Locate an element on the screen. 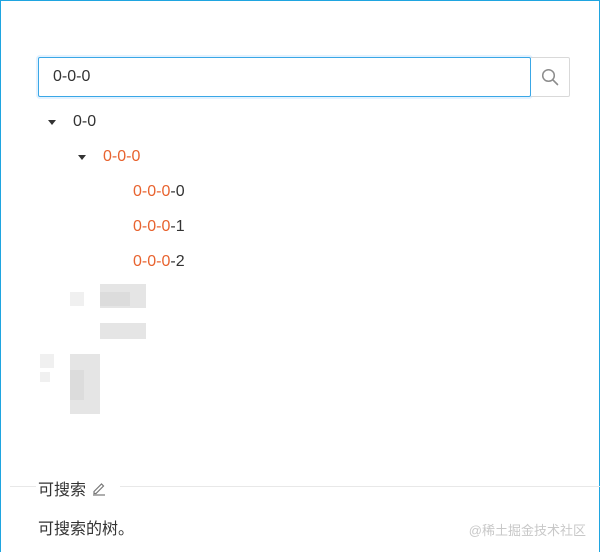  search-input is located at coordinates (284, 77).